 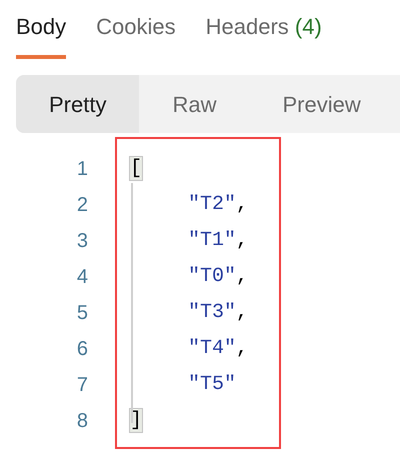 I want to click on string-token: "T1", so click(x=212, y=240).